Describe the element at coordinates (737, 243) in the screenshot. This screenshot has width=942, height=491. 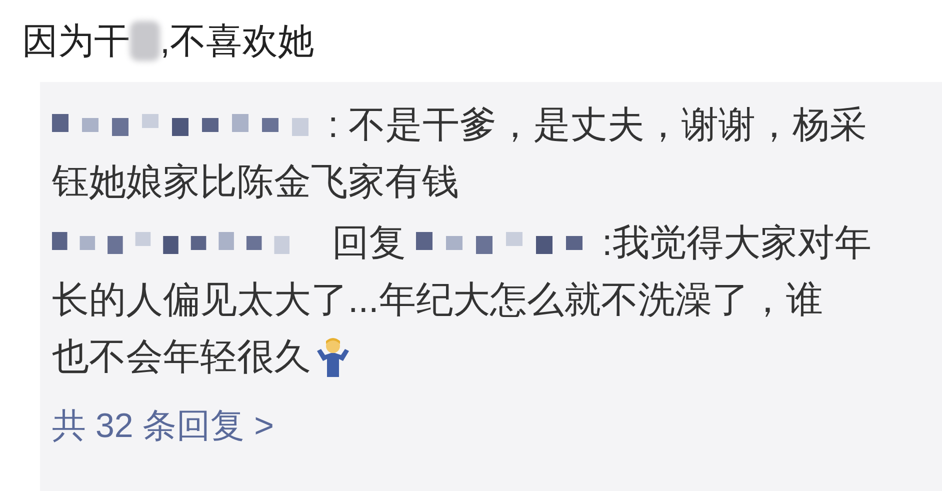
I see `comment-text: :我觉得大家对年` at that location.